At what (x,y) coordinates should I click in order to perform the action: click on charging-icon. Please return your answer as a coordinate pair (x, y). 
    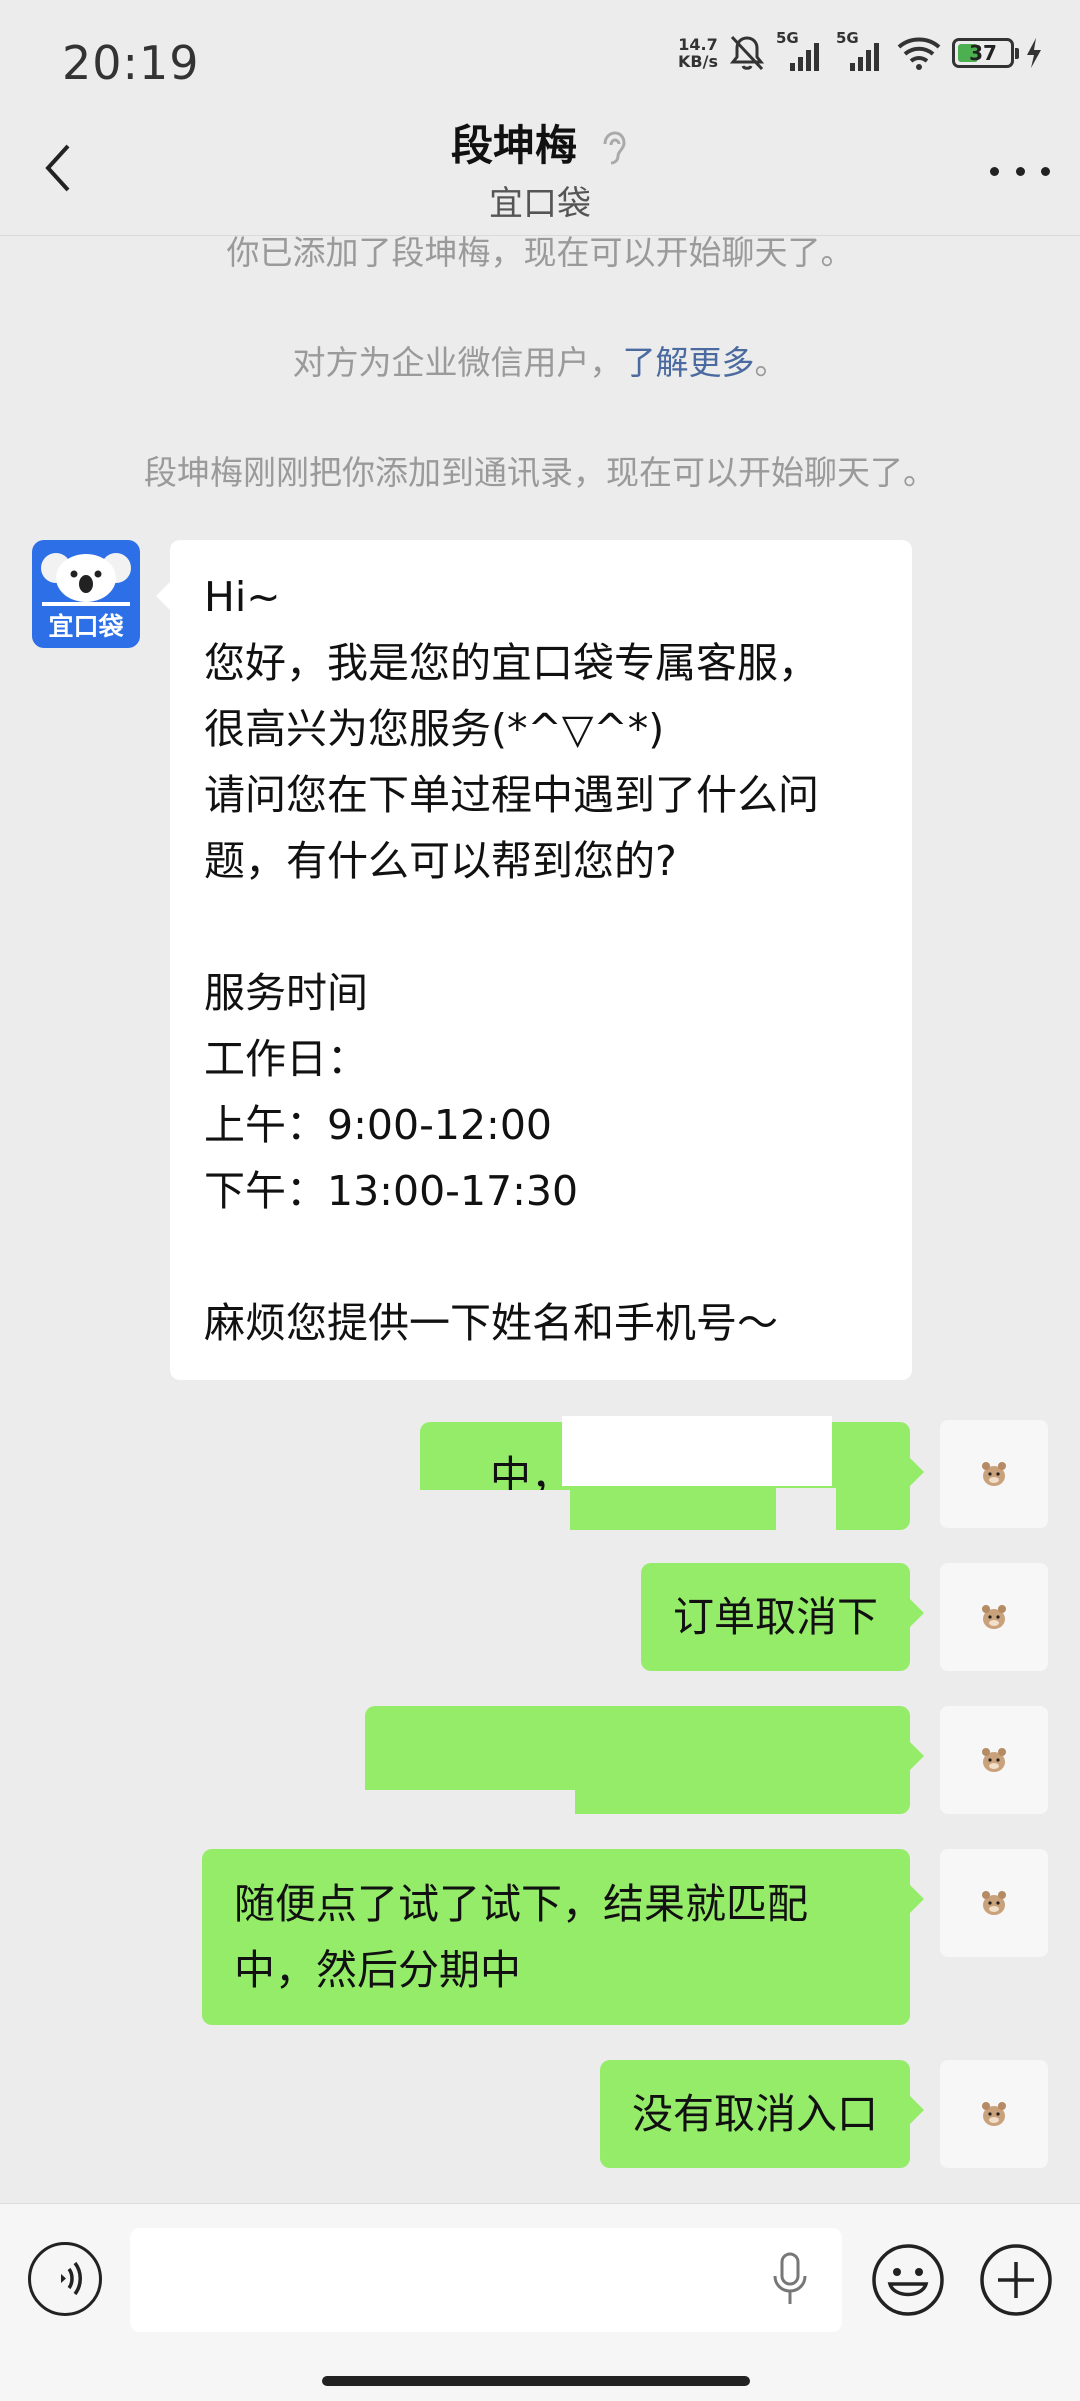
    Looking at the image, I should click on (1034, 53).